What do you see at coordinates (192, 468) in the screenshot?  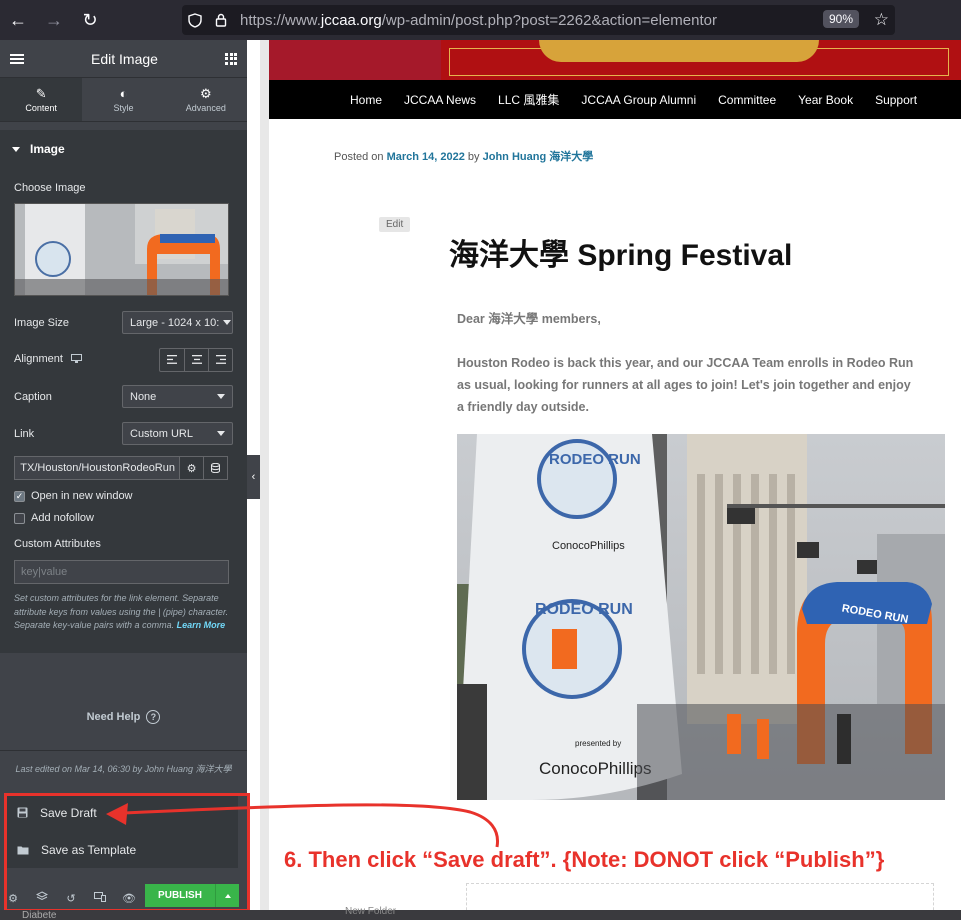 I see `link-options-gear-icon: ⚙` at bounding box center [192, 468].